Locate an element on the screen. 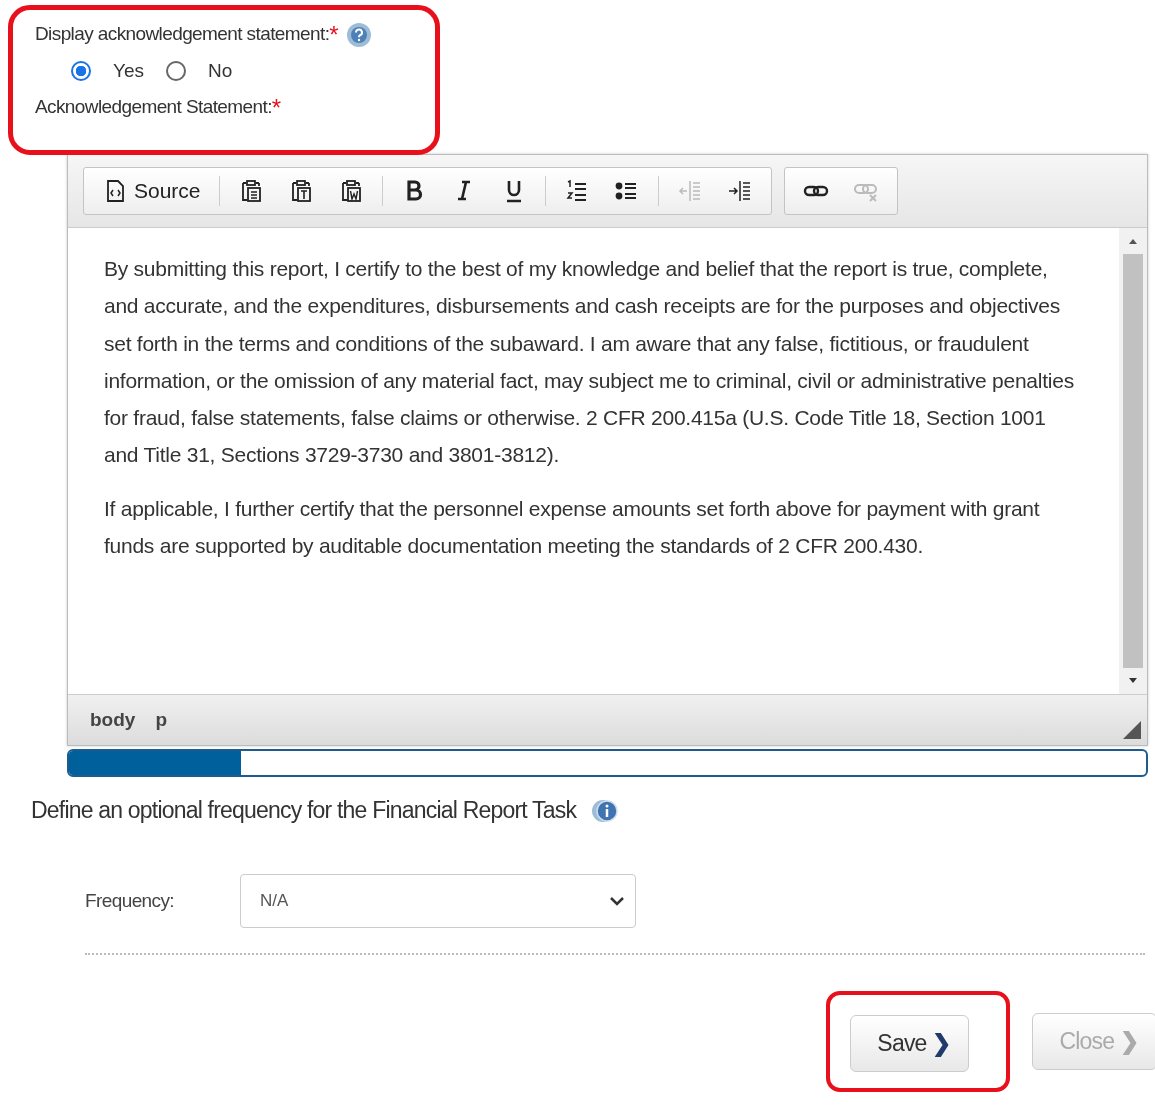  info-icon is located at coordinates (605, 810).